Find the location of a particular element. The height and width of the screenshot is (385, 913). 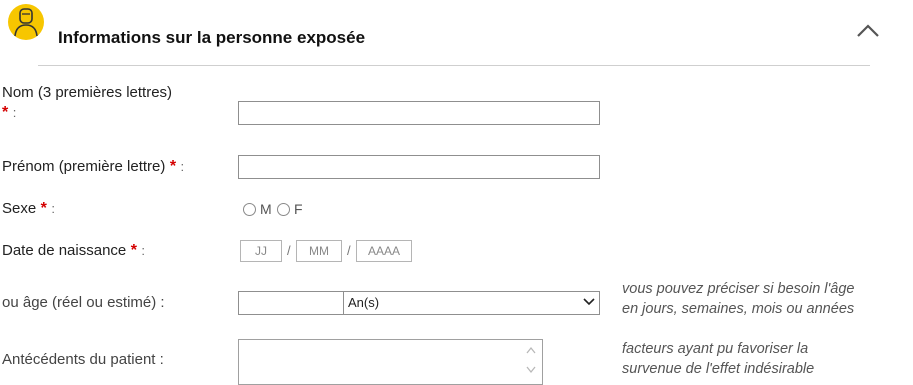

age-input is located at coordinates (291, 303).